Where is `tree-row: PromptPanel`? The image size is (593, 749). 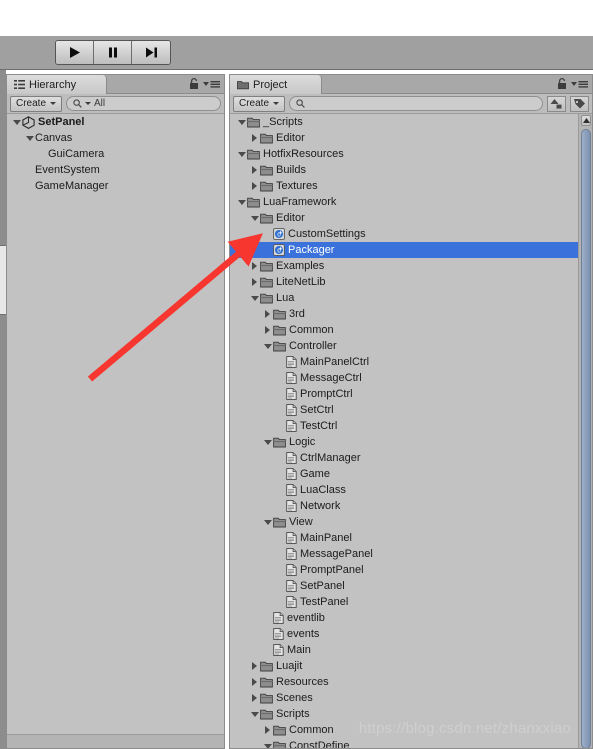 tree-row: PromptPanel is located at coordinates (411, 570).